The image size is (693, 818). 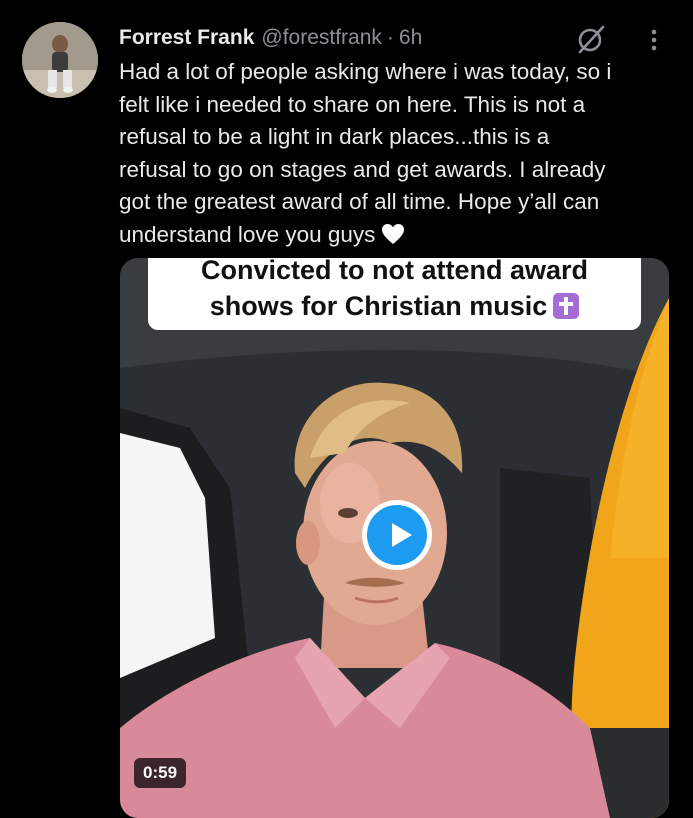 I want to click on video-duration: 0:59, so click(x=160, y=773).